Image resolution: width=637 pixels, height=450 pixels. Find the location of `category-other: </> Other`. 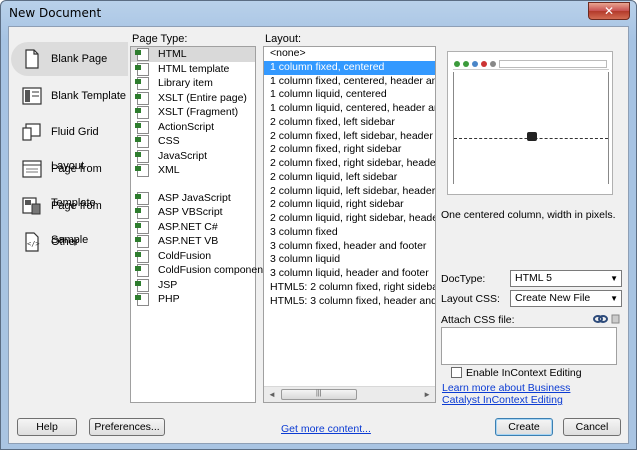

category-other: </> Other is located at coordinates (69, 242).